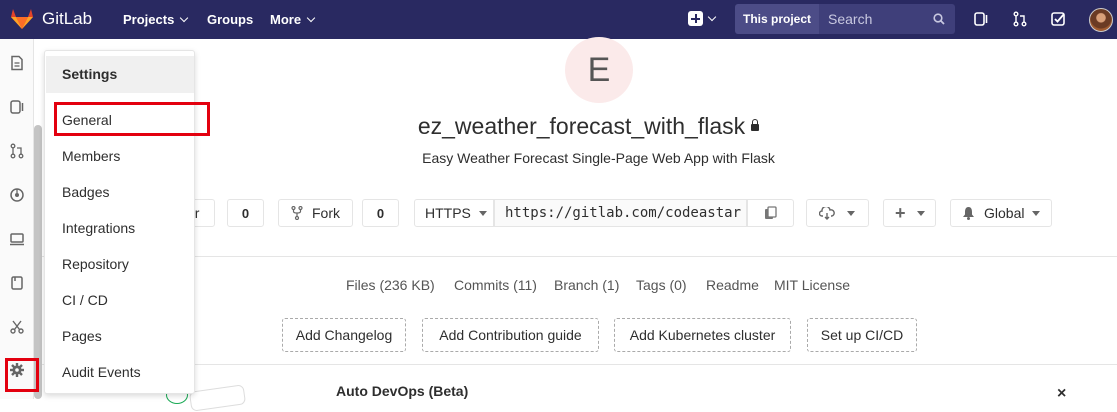 This screenshot has width=1117, height=412. Describe the element at coordinates (620, 213) in the screenshot. I see `clone-url-input: https://gitlab.com/codeastar` at that location.